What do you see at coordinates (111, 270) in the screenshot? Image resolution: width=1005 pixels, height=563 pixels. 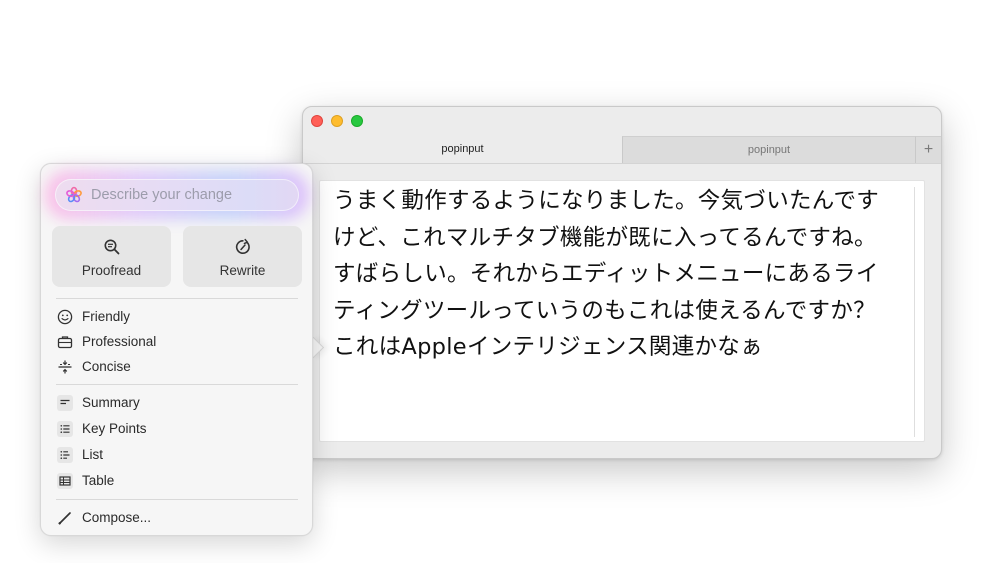 I see `proofread-label: Proofread` at bounding box center [111, 270].